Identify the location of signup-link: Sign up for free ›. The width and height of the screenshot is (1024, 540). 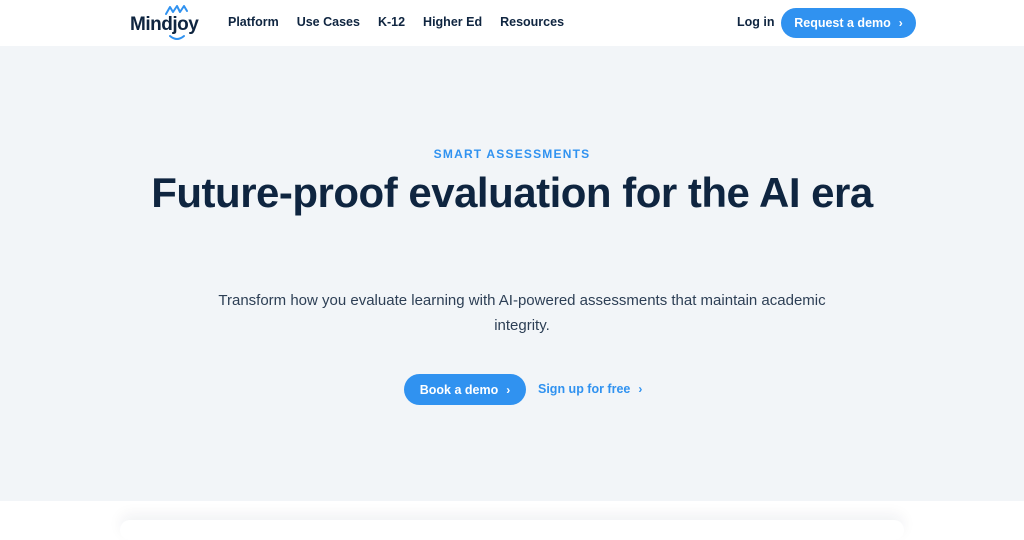
(590, 389).